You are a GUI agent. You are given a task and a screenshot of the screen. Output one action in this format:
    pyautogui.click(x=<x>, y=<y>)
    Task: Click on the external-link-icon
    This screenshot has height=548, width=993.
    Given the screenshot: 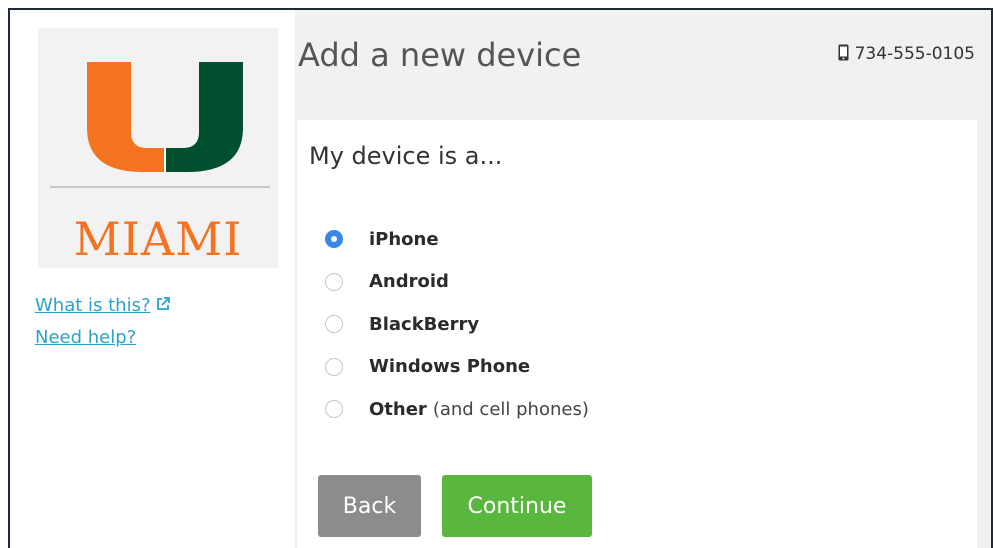 What is the action you would take?
    pyautogui.click(x=163, y=303)
    